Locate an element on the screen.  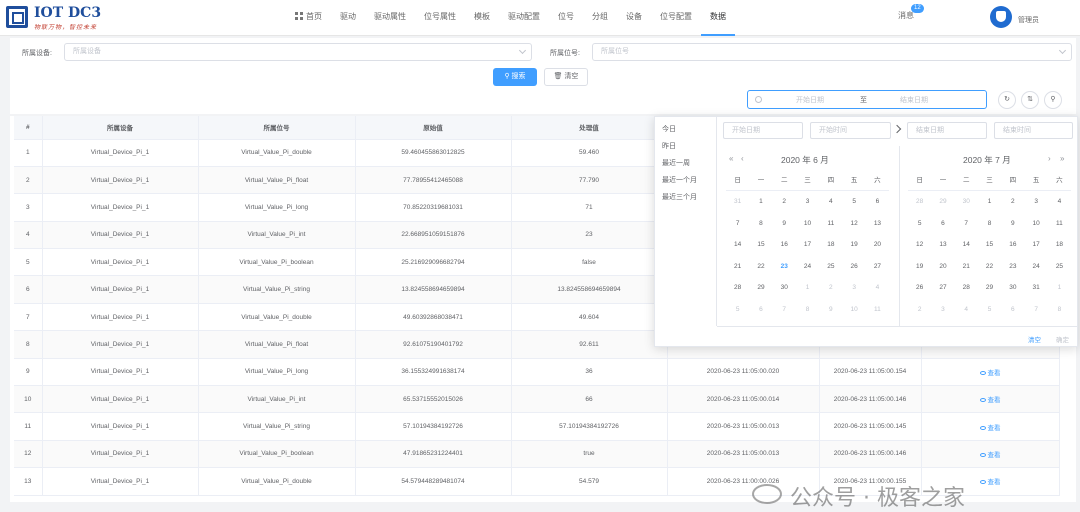
nav-item-6: 位号 is located at coordinates (566, 18).